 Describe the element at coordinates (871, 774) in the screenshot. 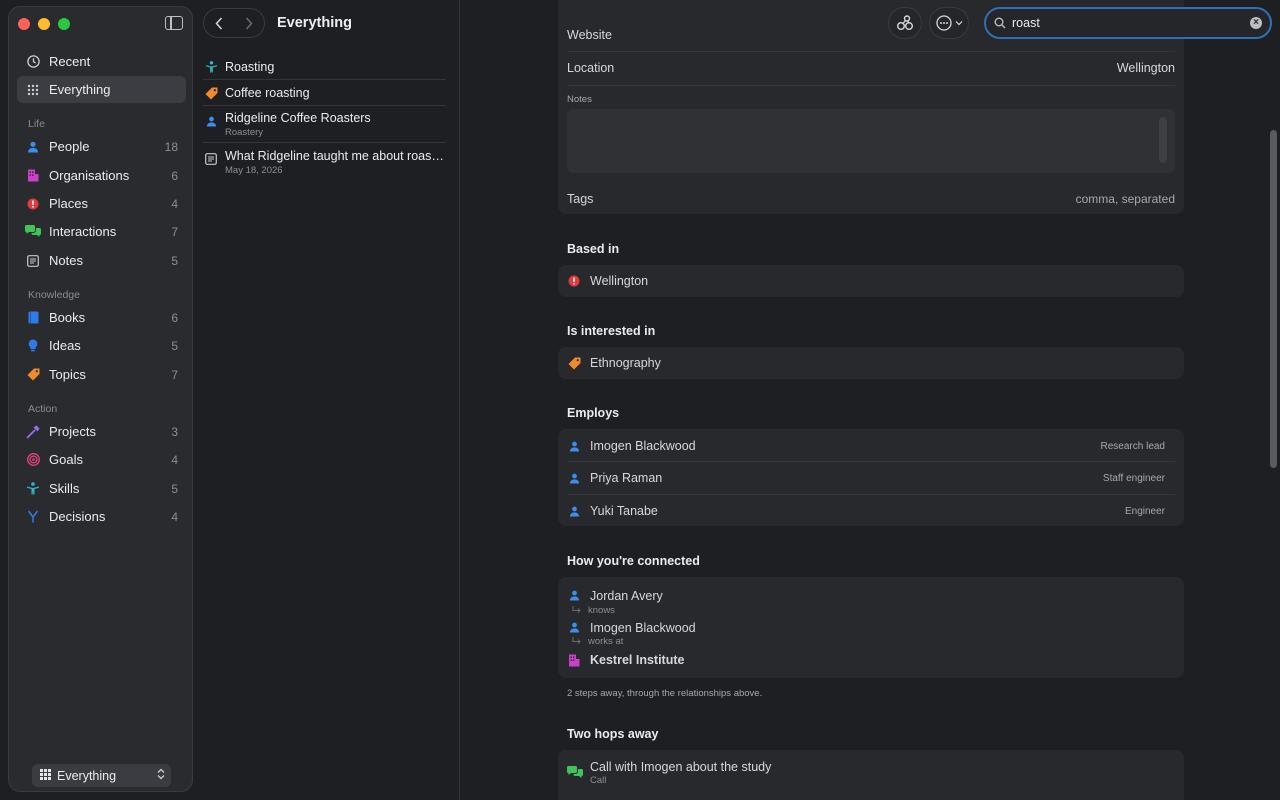

I see `related-item: Call with Imogen about the study Call` at that location.